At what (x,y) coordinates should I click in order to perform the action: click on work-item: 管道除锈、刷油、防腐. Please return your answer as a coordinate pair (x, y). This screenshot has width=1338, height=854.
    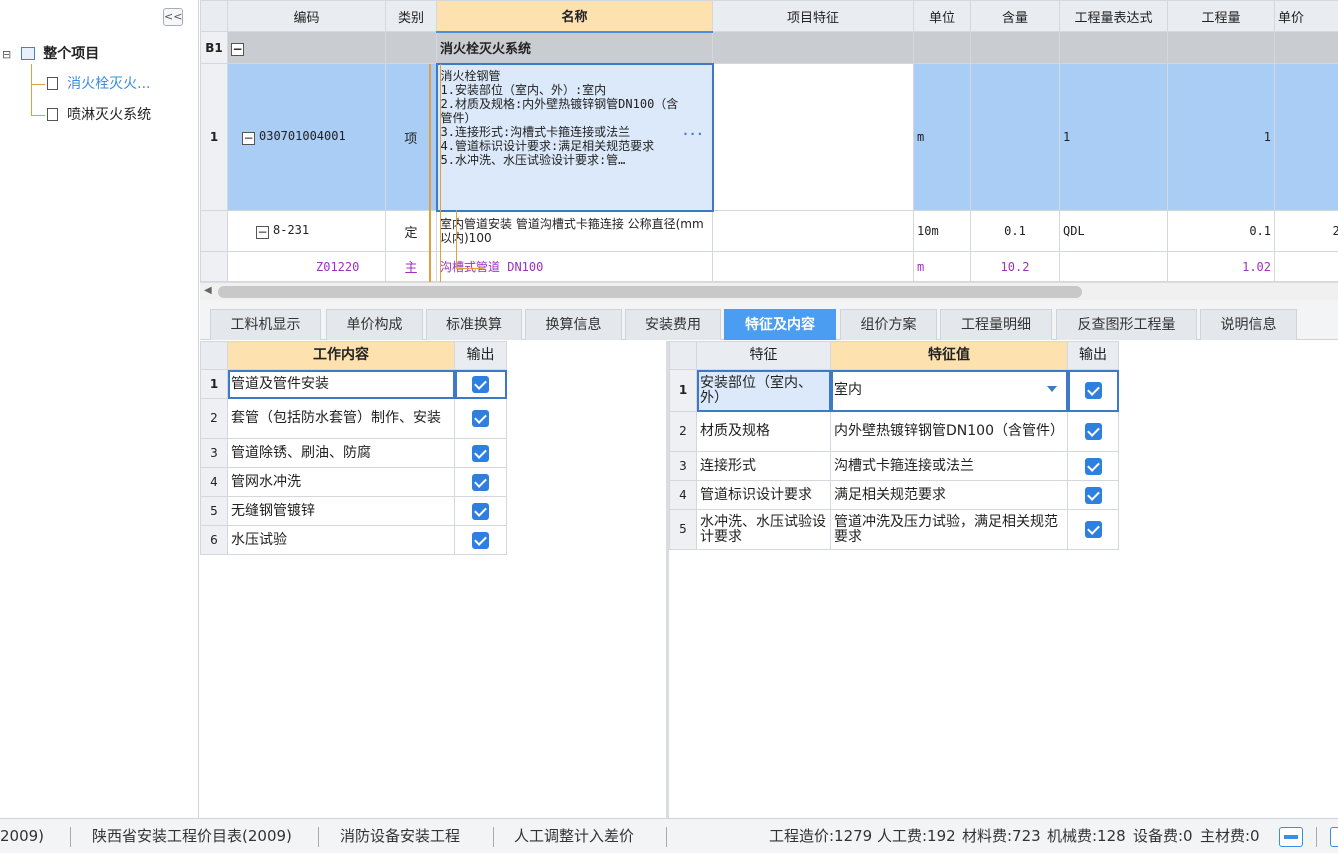
    Looking at the image, I should click on (341, 453).